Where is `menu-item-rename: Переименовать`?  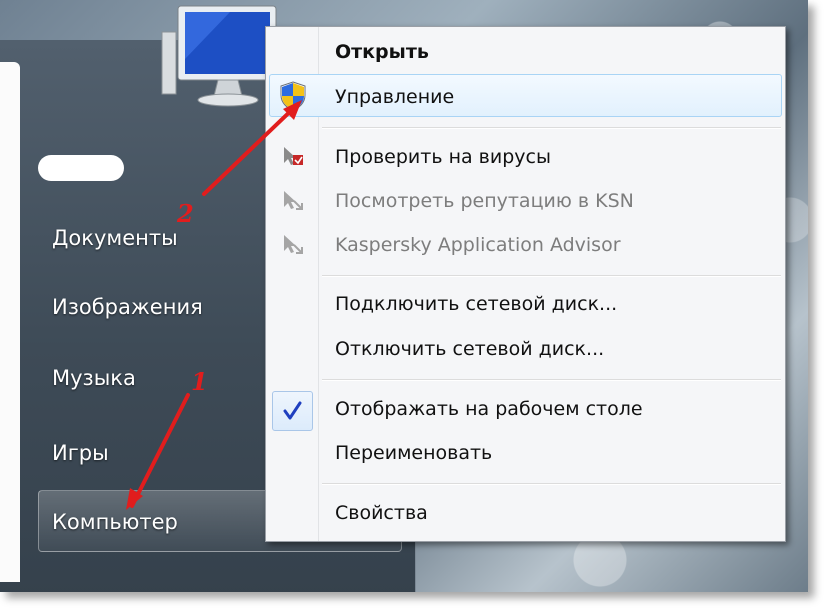
menu-item-rename: Переименовать is located at coordinates (413, 453).